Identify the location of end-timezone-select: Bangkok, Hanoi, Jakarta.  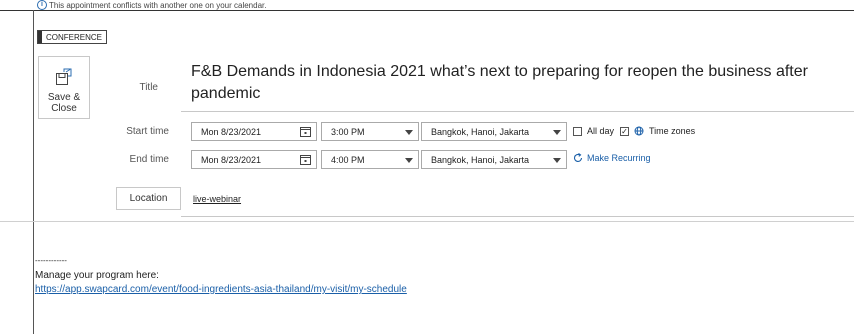
(494, 159).